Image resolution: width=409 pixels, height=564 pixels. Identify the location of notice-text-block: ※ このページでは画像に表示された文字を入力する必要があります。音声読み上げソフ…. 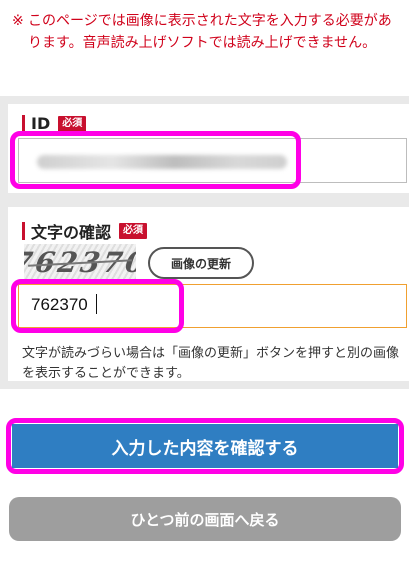
(207, 32).